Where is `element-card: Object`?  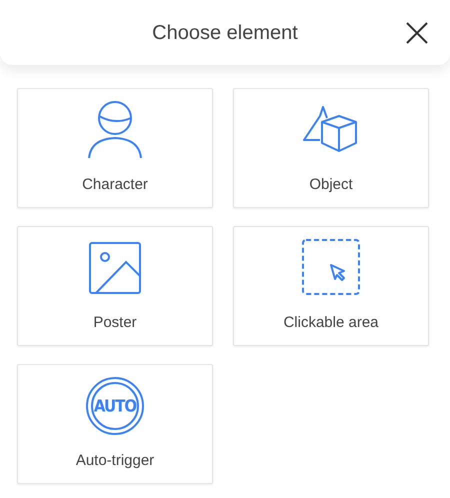 element-card: Object is located at coordinates (331, 148).